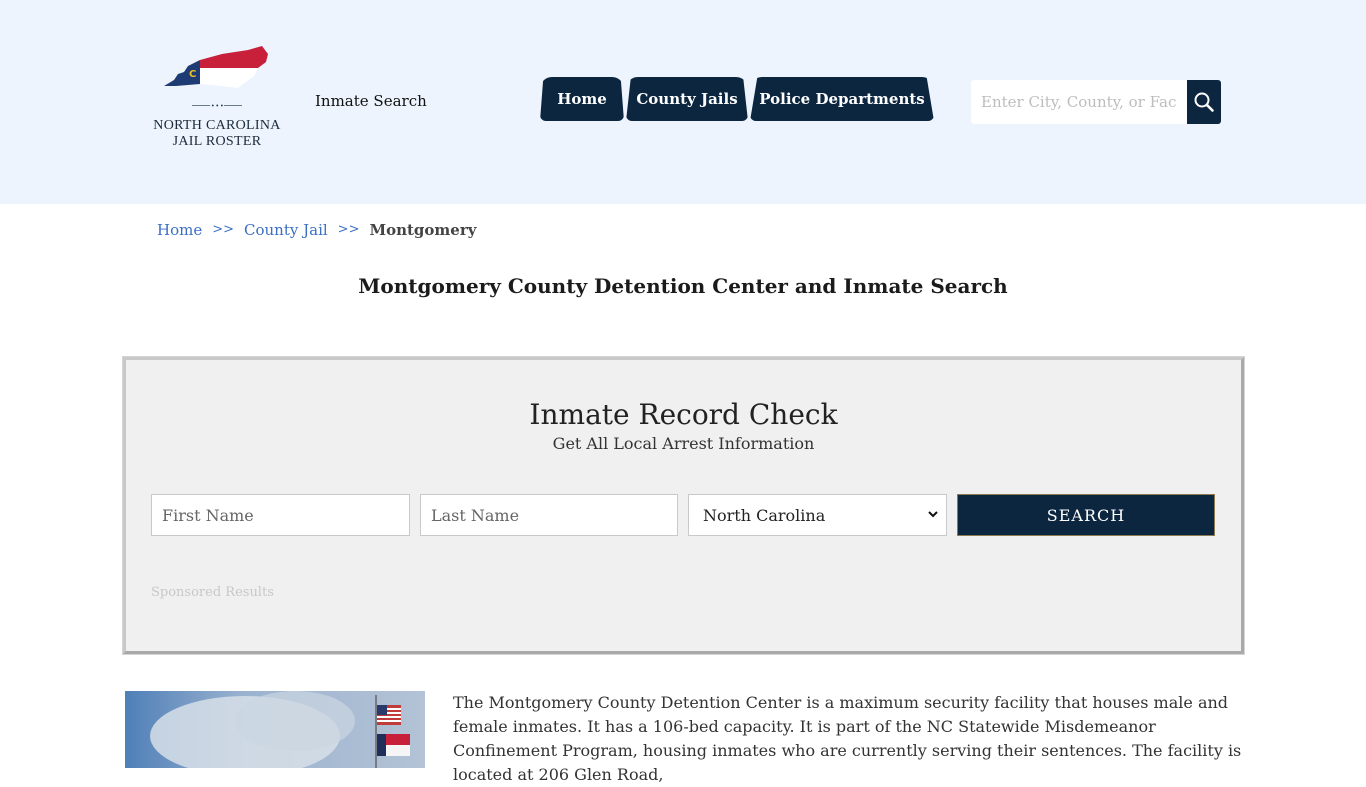  Describe the element at coordinates (217, 141) in the screenshot. I see `logo-line-2: JAIL ROSTER` at that location.